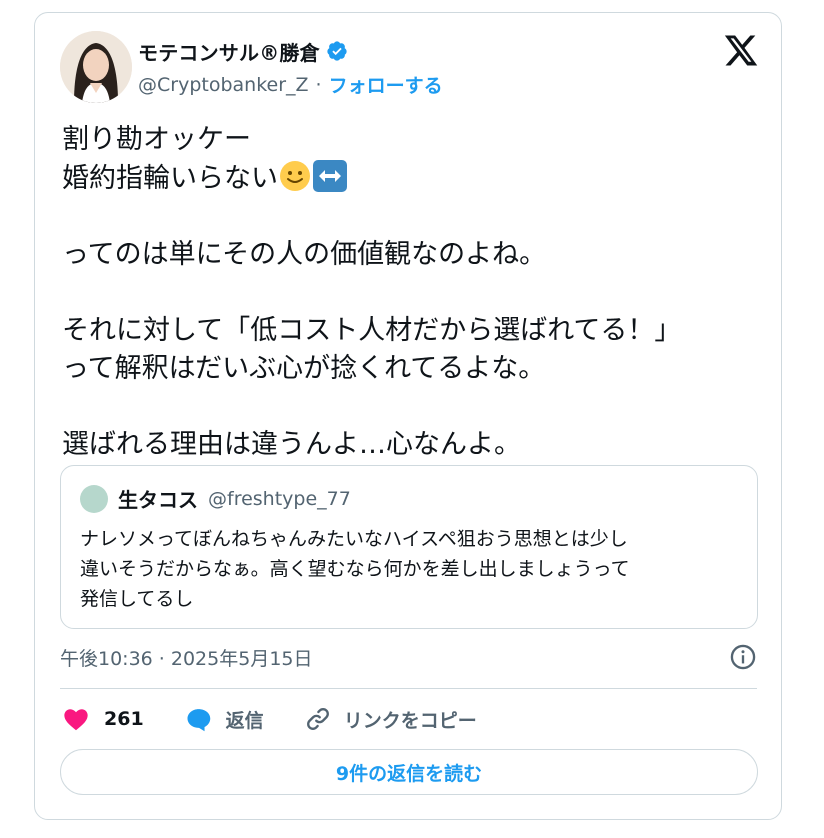  What do you see at coordinates (158, 500) in the screenshot?
I see `quoted-author-name: 生タコス` at bounding box center [158, 500].